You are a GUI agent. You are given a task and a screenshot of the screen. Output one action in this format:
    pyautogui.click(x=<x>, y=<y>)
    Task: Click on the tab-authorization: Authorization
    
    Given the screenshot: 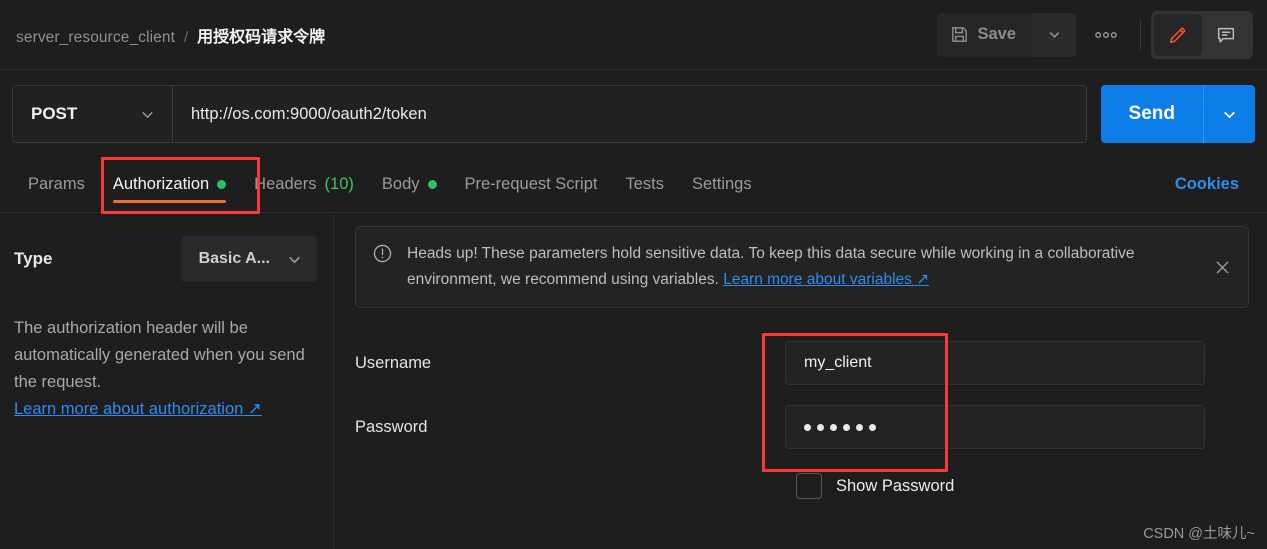 What is the action you would take?
    pyautogui.click(x=169, y=185)
    